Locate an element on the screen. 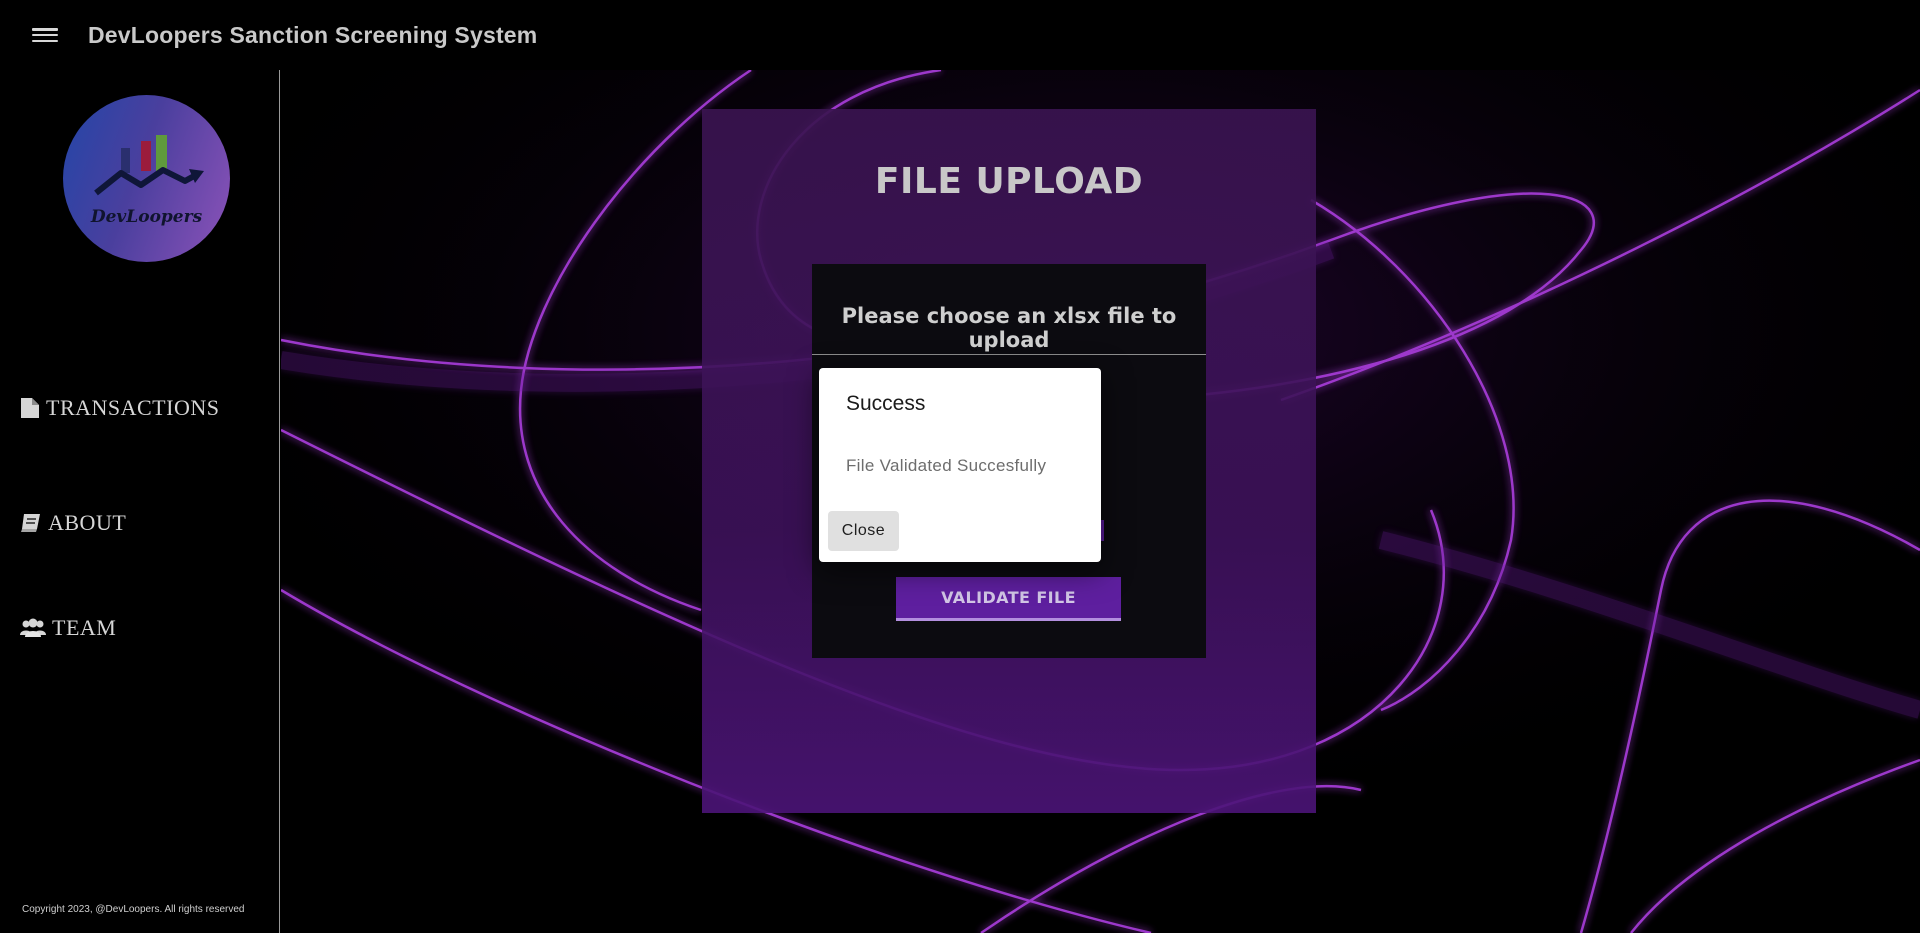 The width and height of the screenshot is (1920, 933). close-button: Close is located at coordinates (863, 531).